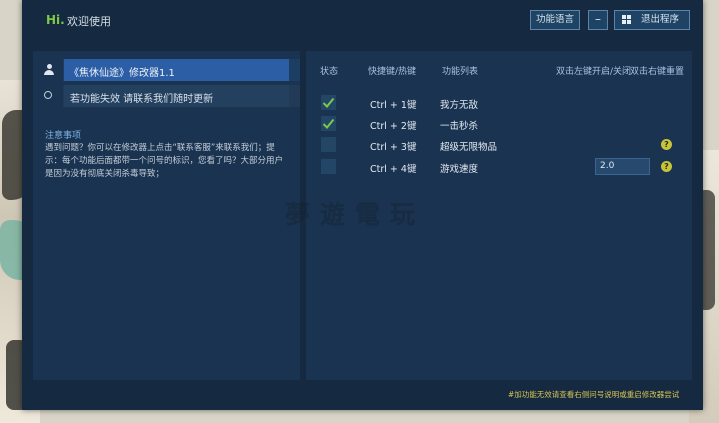 Image resolution: width=719 pixels, height=423 pixels. I want to click on minimize-button: –, so click(598, 20).